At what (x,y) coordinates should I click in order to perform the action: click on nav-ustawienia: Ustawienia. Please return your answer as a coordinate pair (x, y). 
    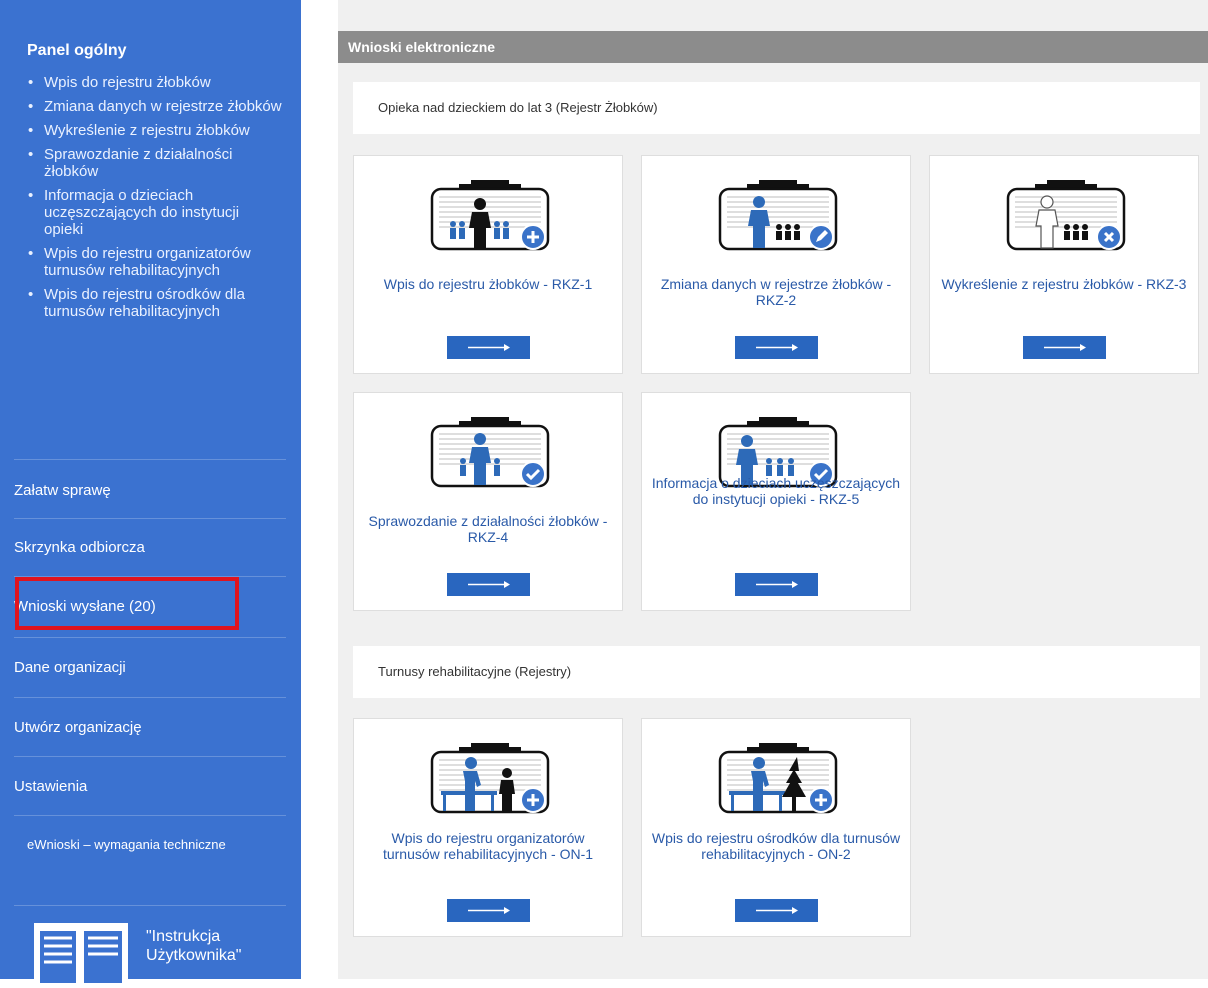
    Looking at the image, I should click on (150, 786).